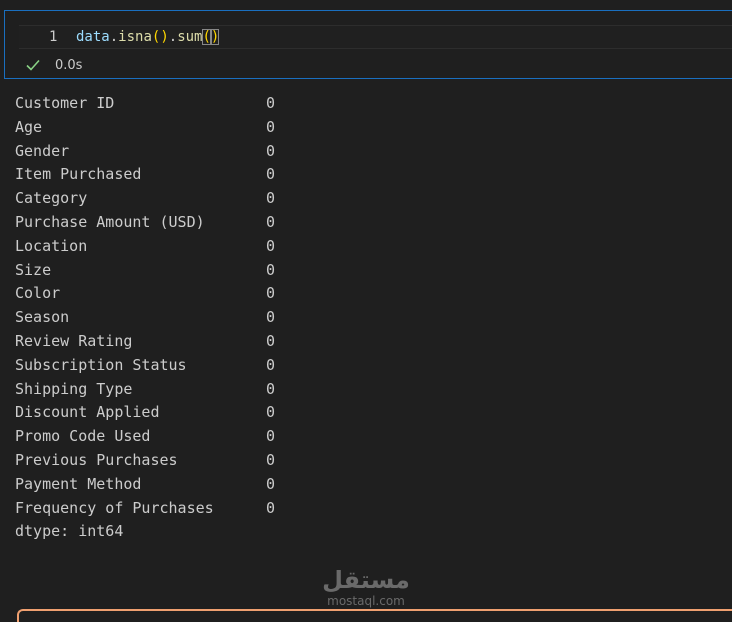  I want to click on output-column-name: Color, so click(38, 293).